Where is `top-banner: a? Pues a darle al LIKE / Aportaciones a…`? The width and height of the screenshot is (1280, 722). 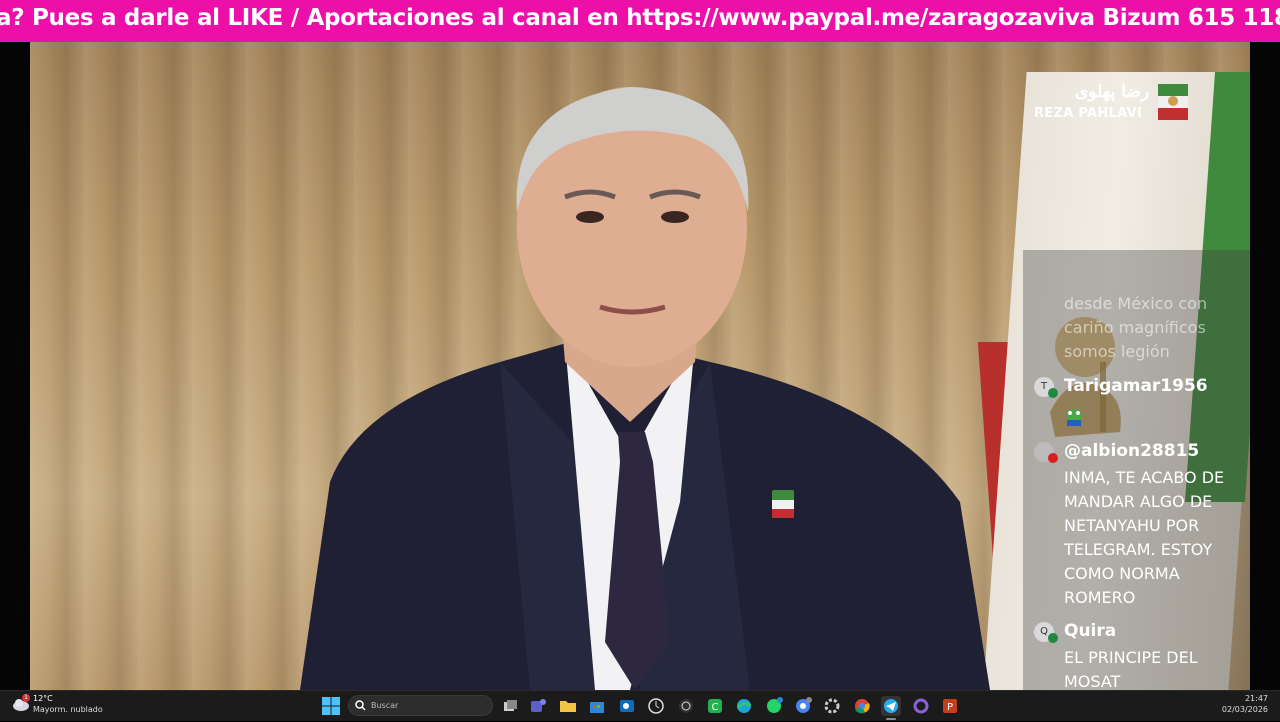 top-banner: a? Pues a darle al LIKE / Aportaciones a… is located at coordinates (640, 21).